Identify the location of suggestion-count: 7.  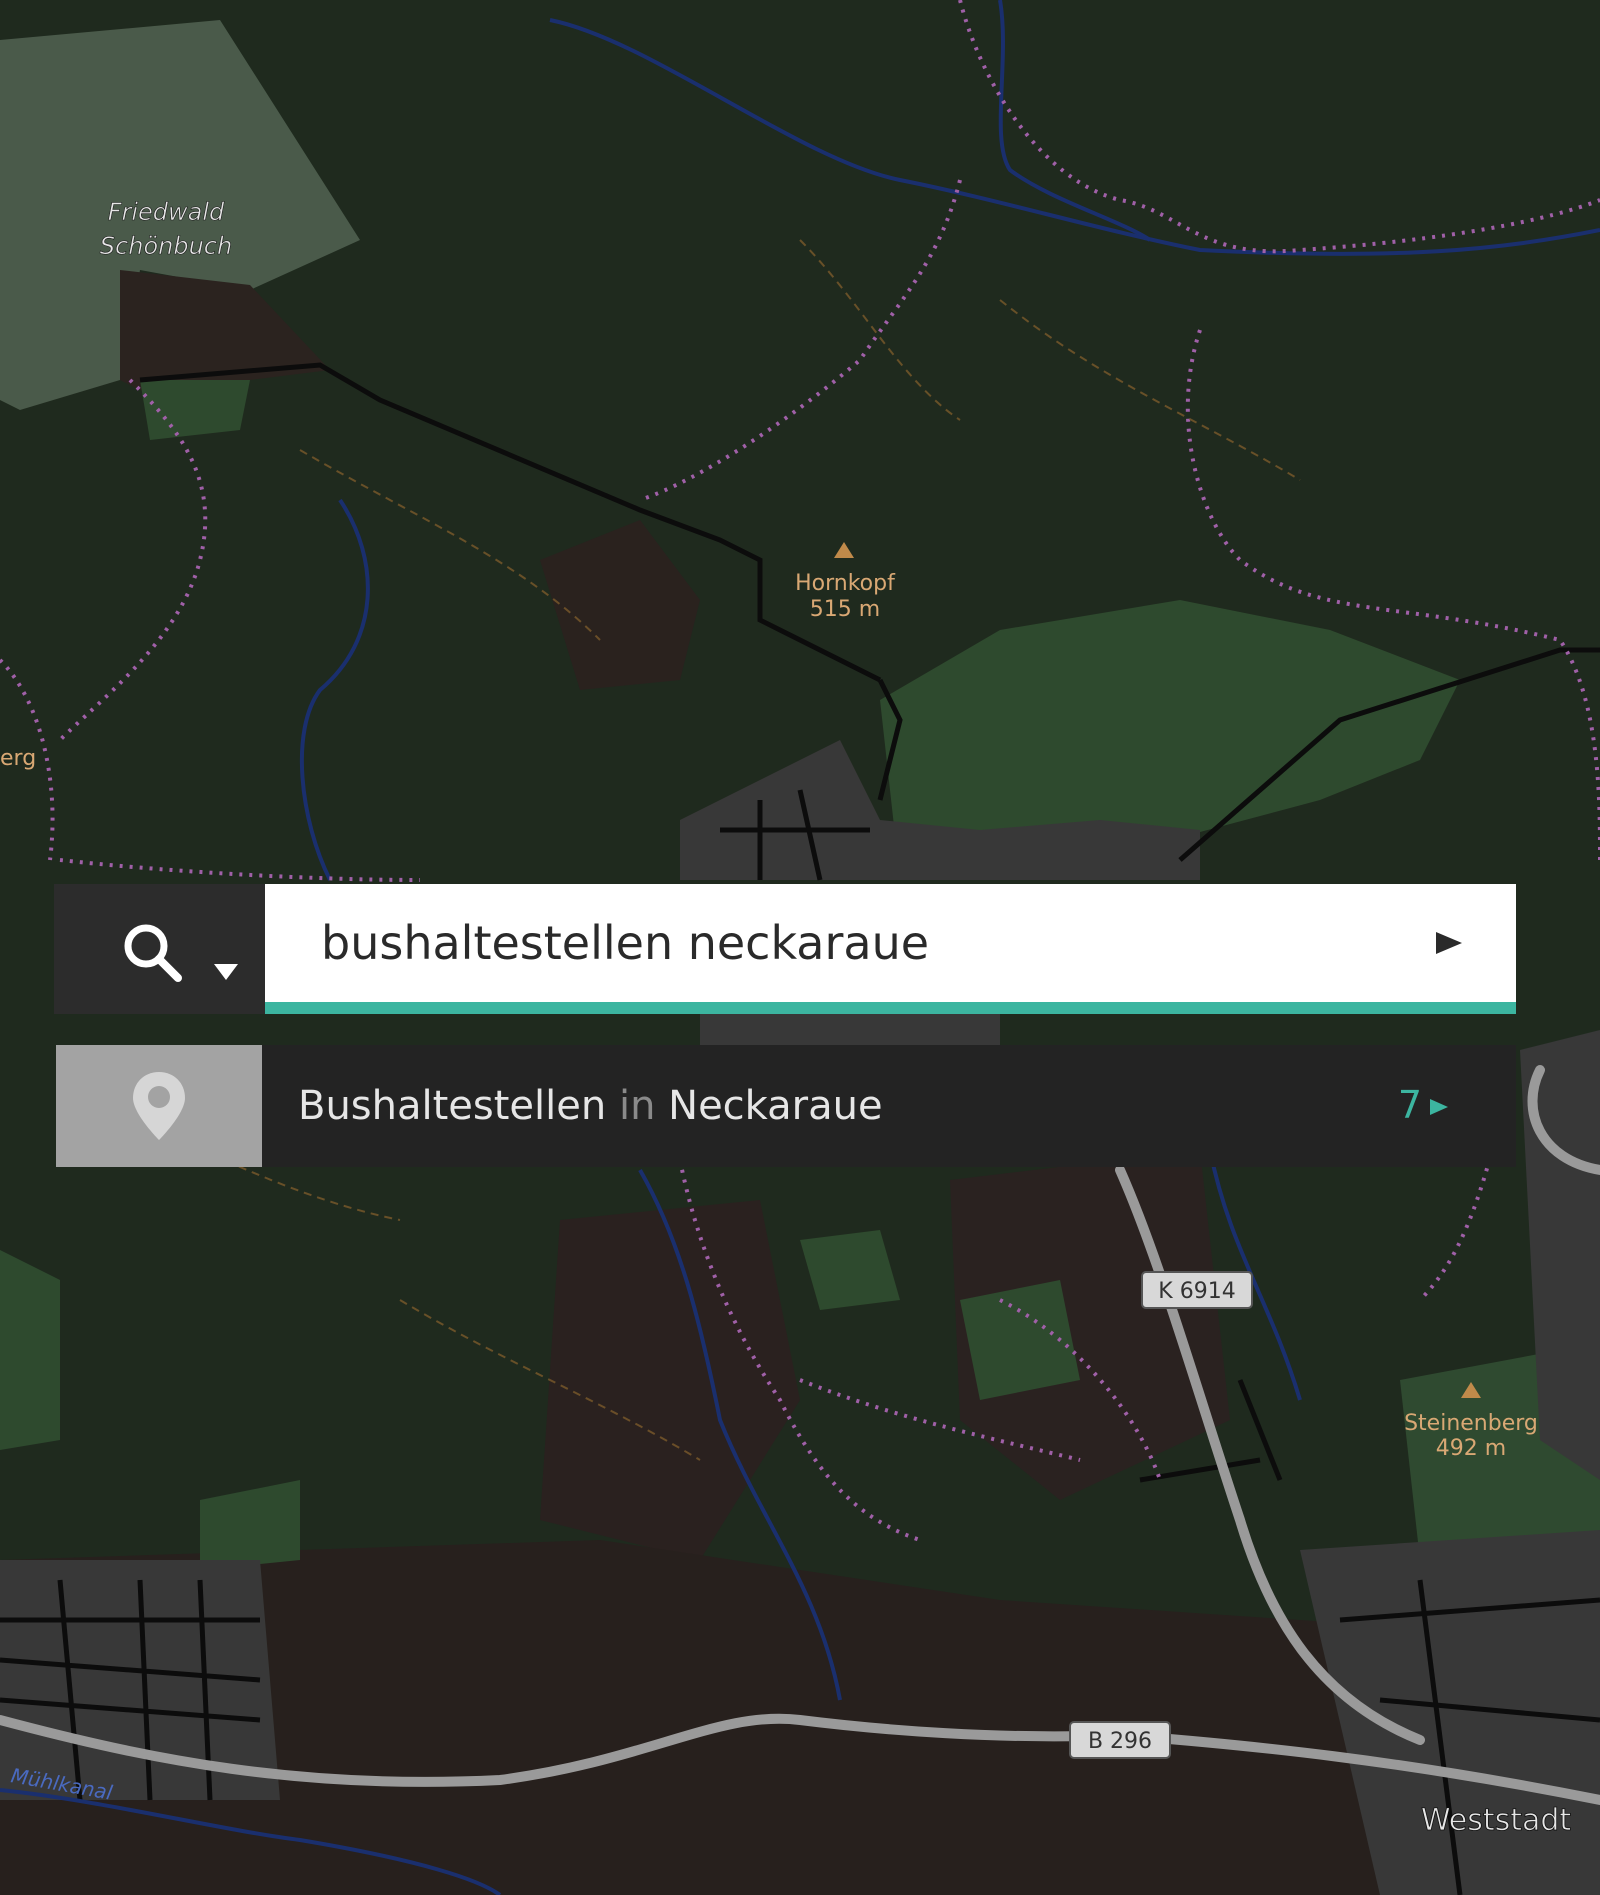
(1409, 1105).